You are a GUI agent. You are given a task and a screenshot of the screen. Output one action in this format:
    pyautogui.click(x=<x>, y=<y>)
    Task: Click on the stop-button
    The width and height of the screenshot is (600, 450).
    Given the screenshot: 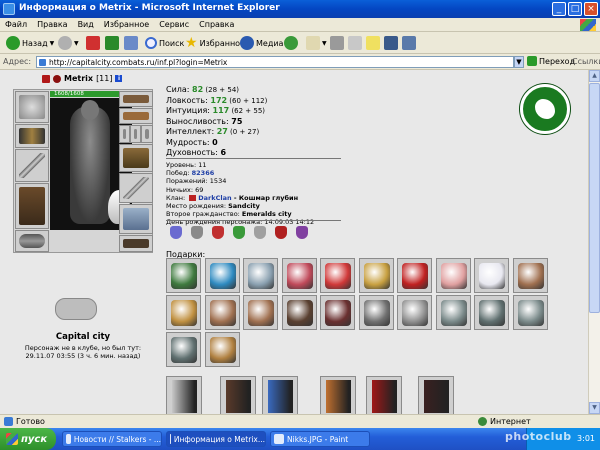 What is the action you would take?
    pyautogui.click(x=93, y=43)
    